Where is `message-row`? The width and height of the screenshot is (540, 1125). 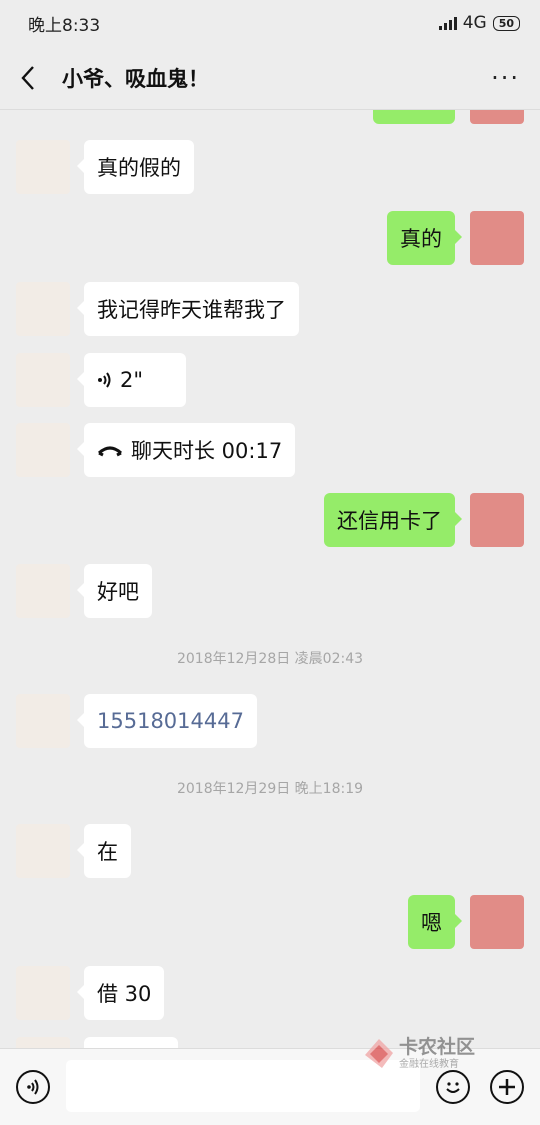 message-row is located at coordinates (270, 117).